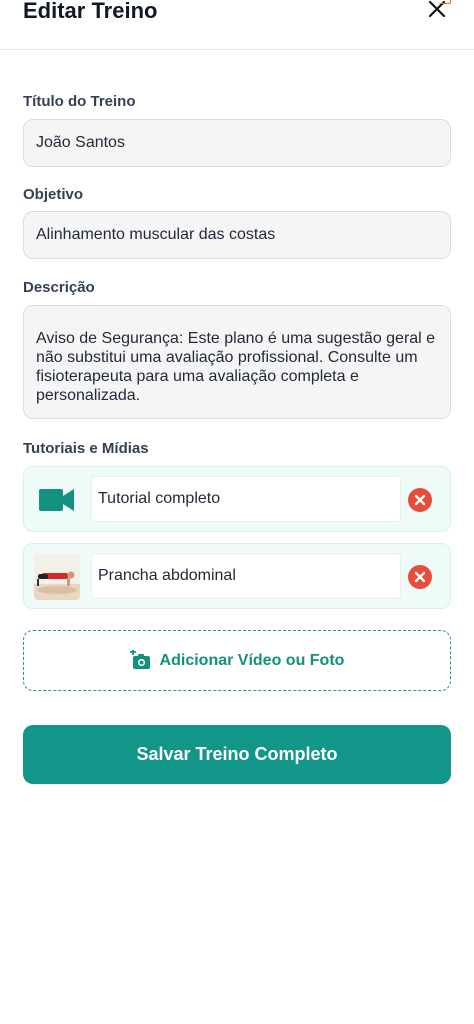 This screenshot has height=1024, width=474. I want to click on page-title: Editar Treino, so click(90, 11).